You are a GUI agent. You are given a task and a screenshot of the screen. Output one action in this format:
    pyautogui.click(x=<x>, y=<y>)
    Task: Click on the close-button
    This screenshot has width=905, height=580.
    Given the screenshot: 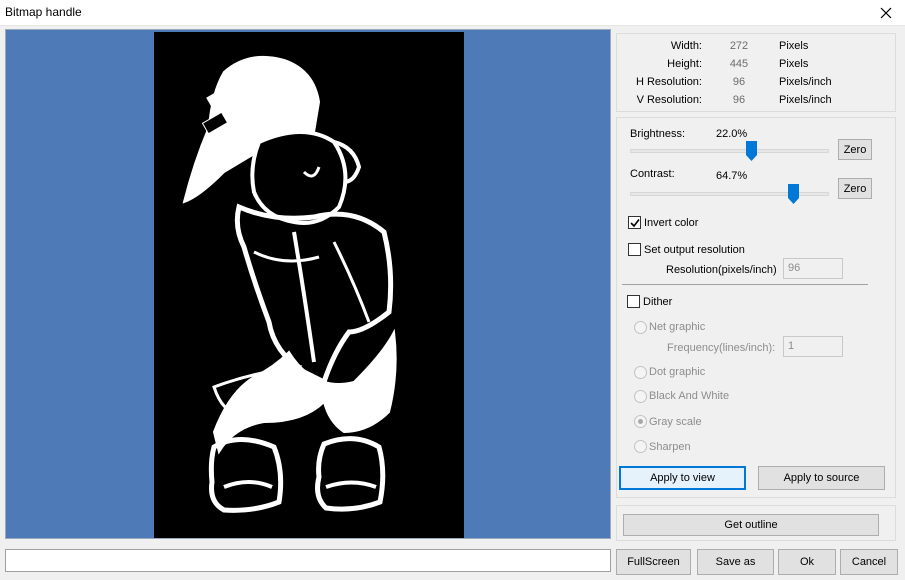 What is the action you would take?
    pyautogui.click(x=886, y=13)
    